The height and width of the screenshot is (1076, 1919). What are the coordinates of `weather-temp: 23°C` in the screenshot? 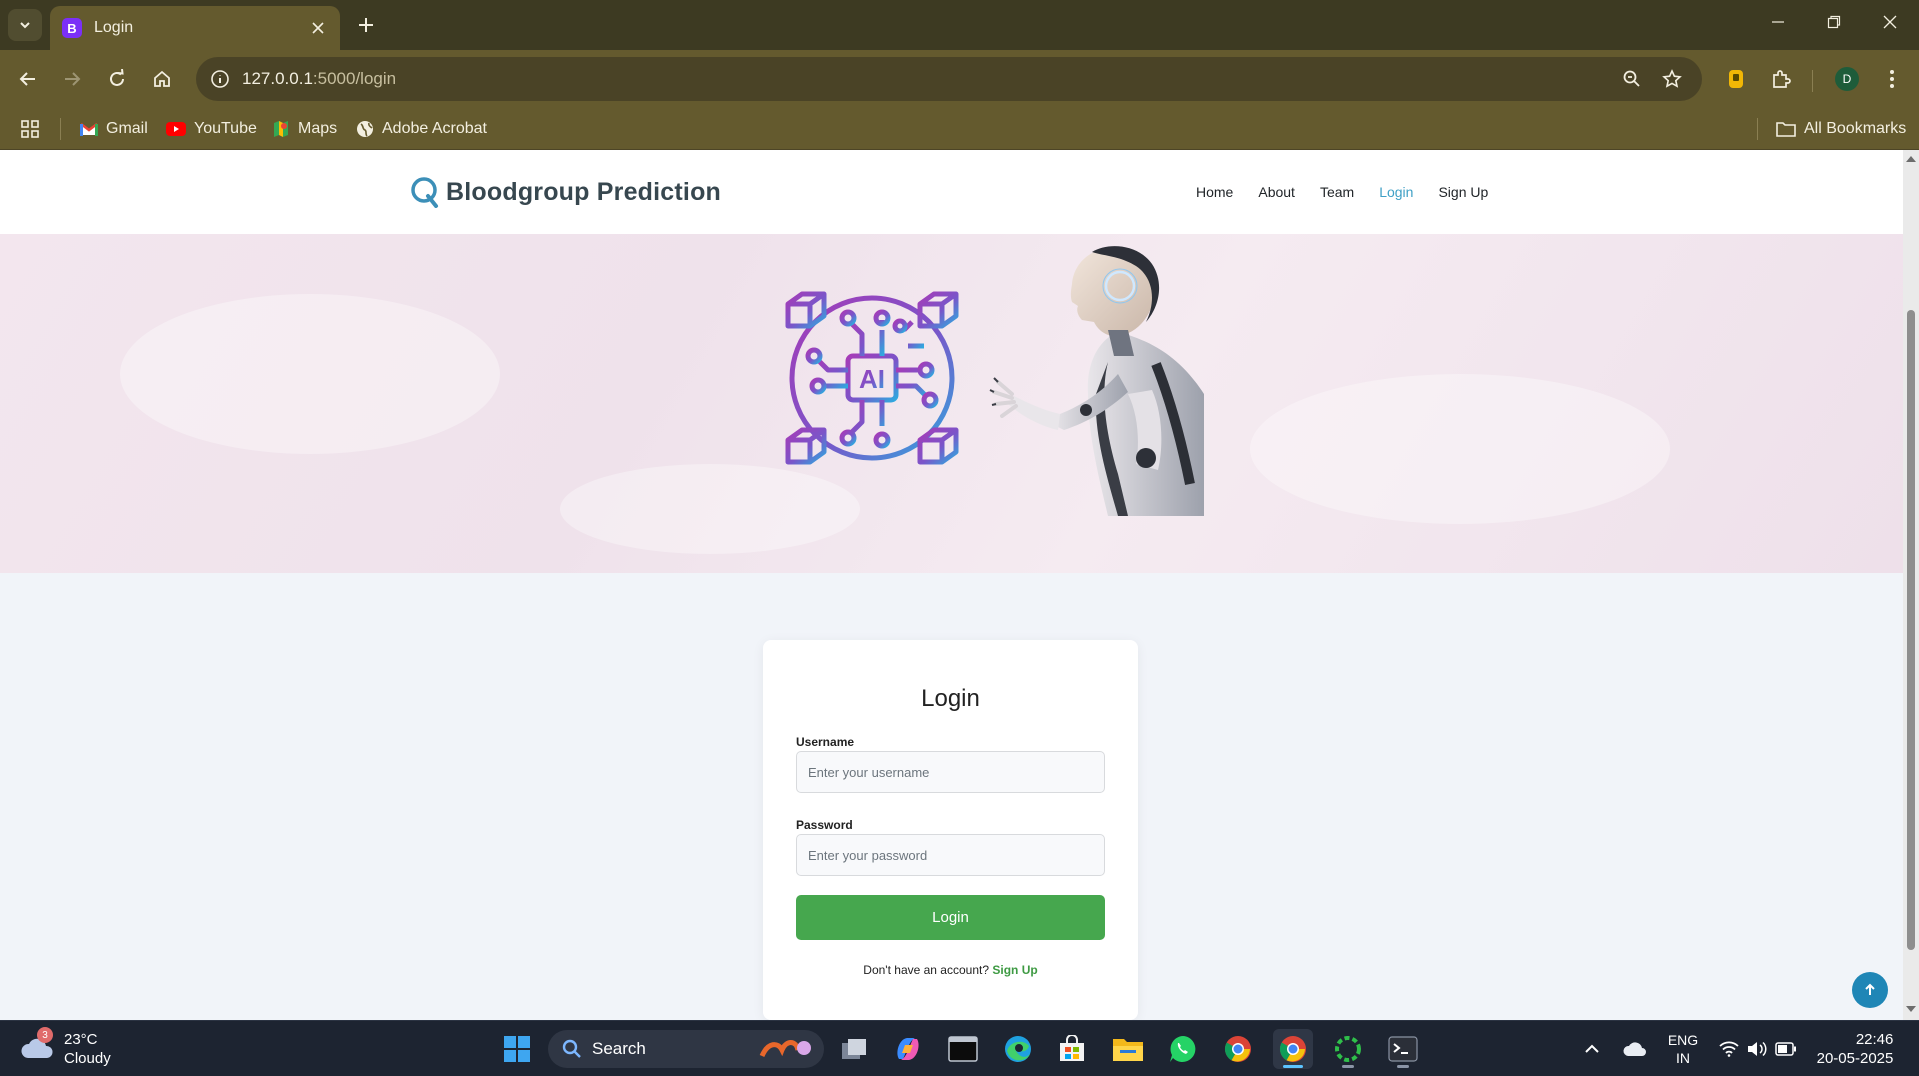 It's located at (81, 1039).